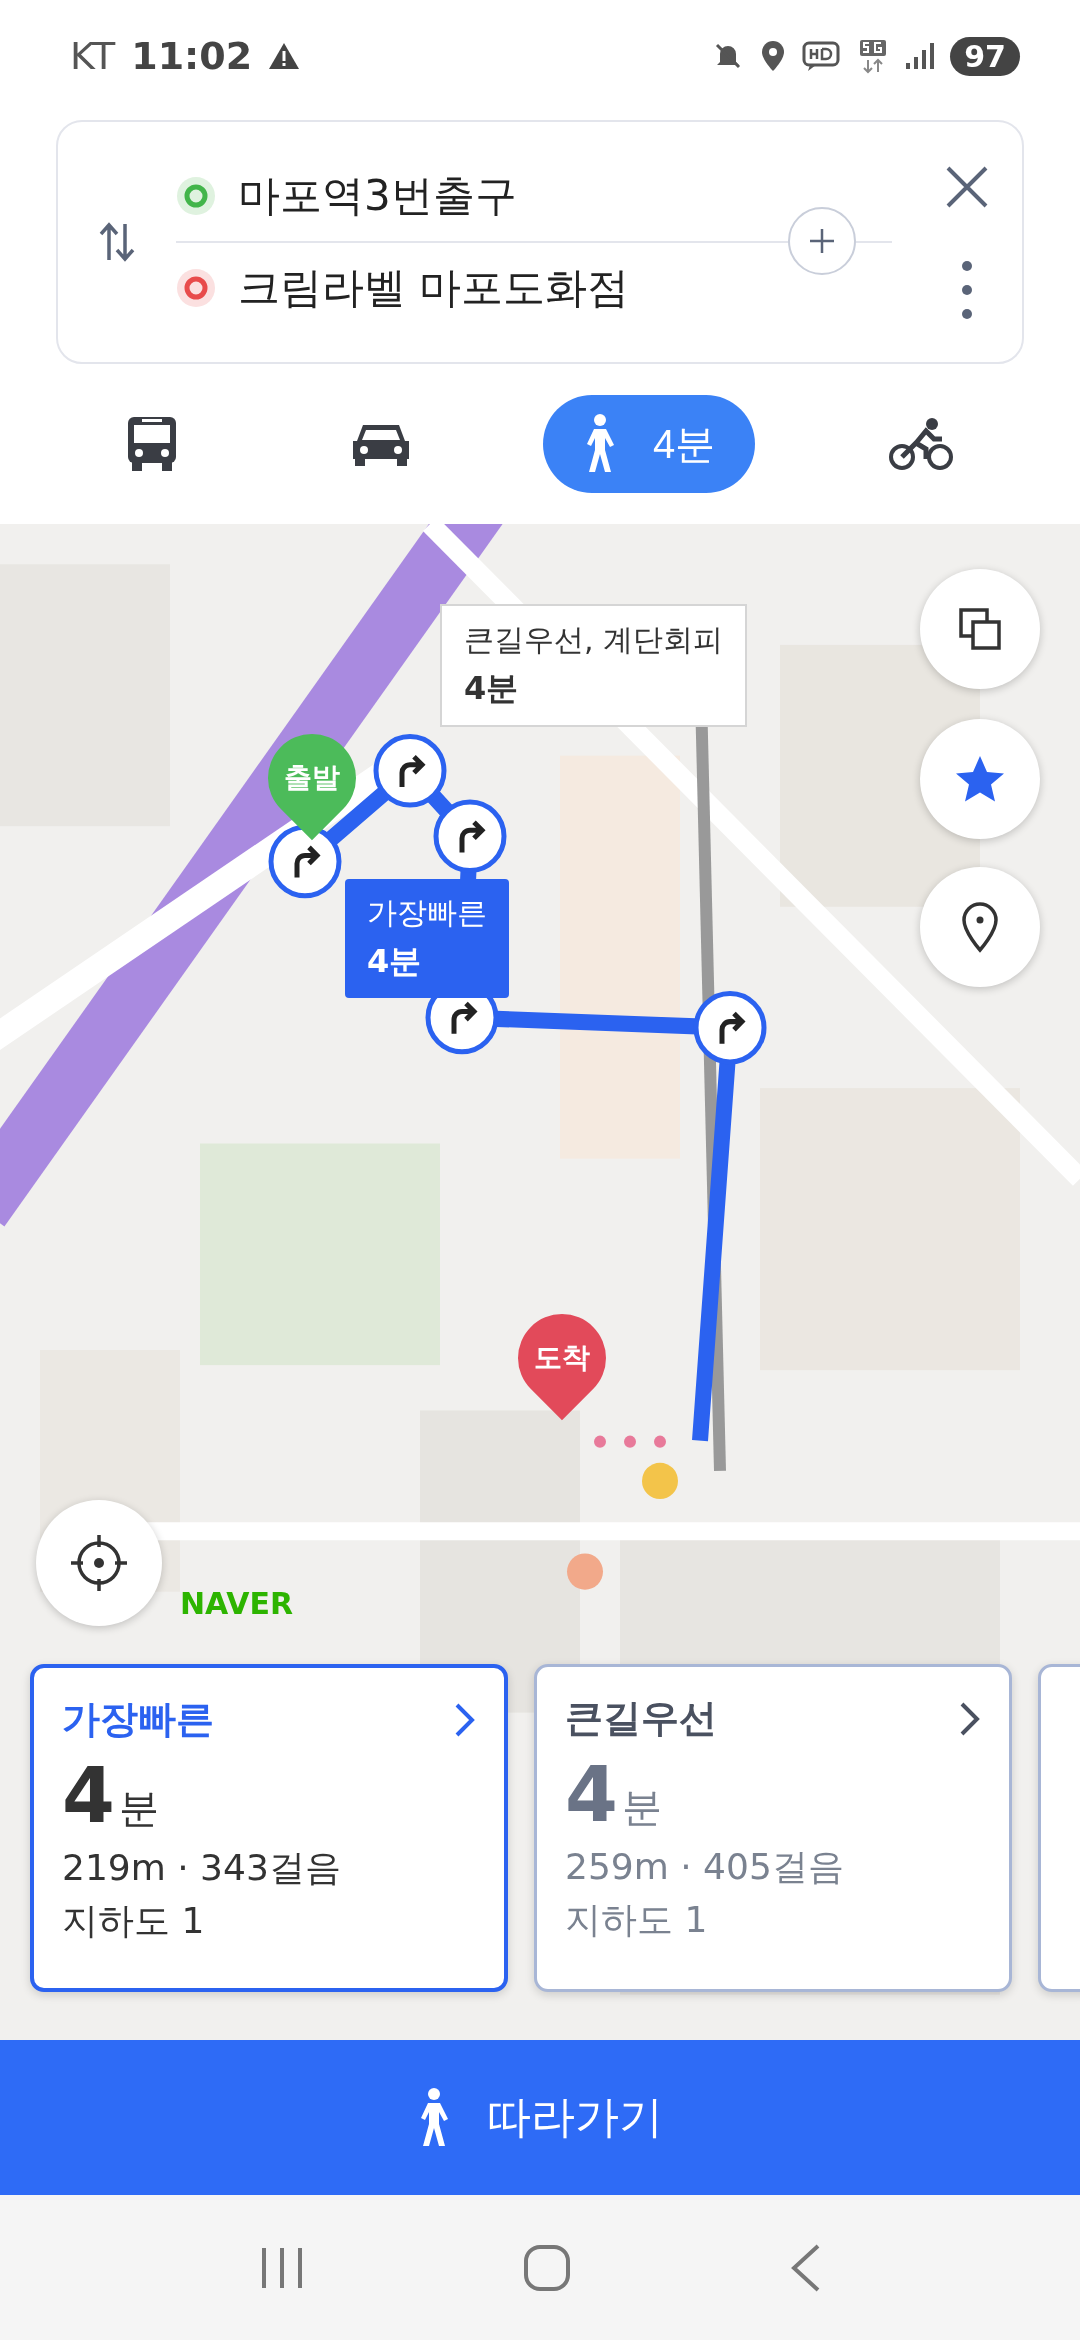  Describe the element at coordinates (919, 56) in the screenshot. I see `cell-signal-icon` at that location.